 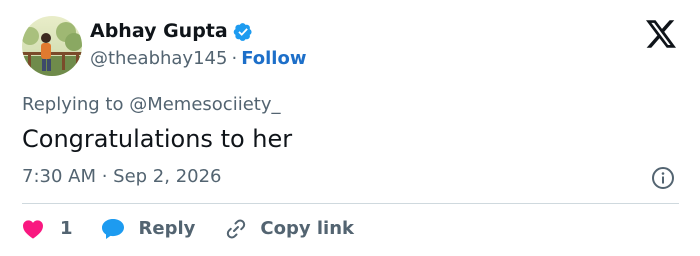 I want to click on author-handle: @theabhay145, so click(x=158, y=58).